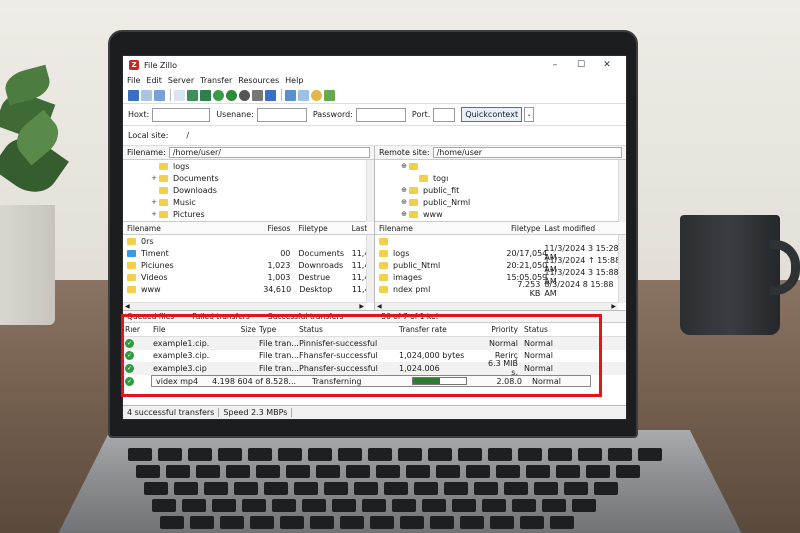 The image size is (800, 533). I want to click on list-item: 0rs, so click(248, 241).